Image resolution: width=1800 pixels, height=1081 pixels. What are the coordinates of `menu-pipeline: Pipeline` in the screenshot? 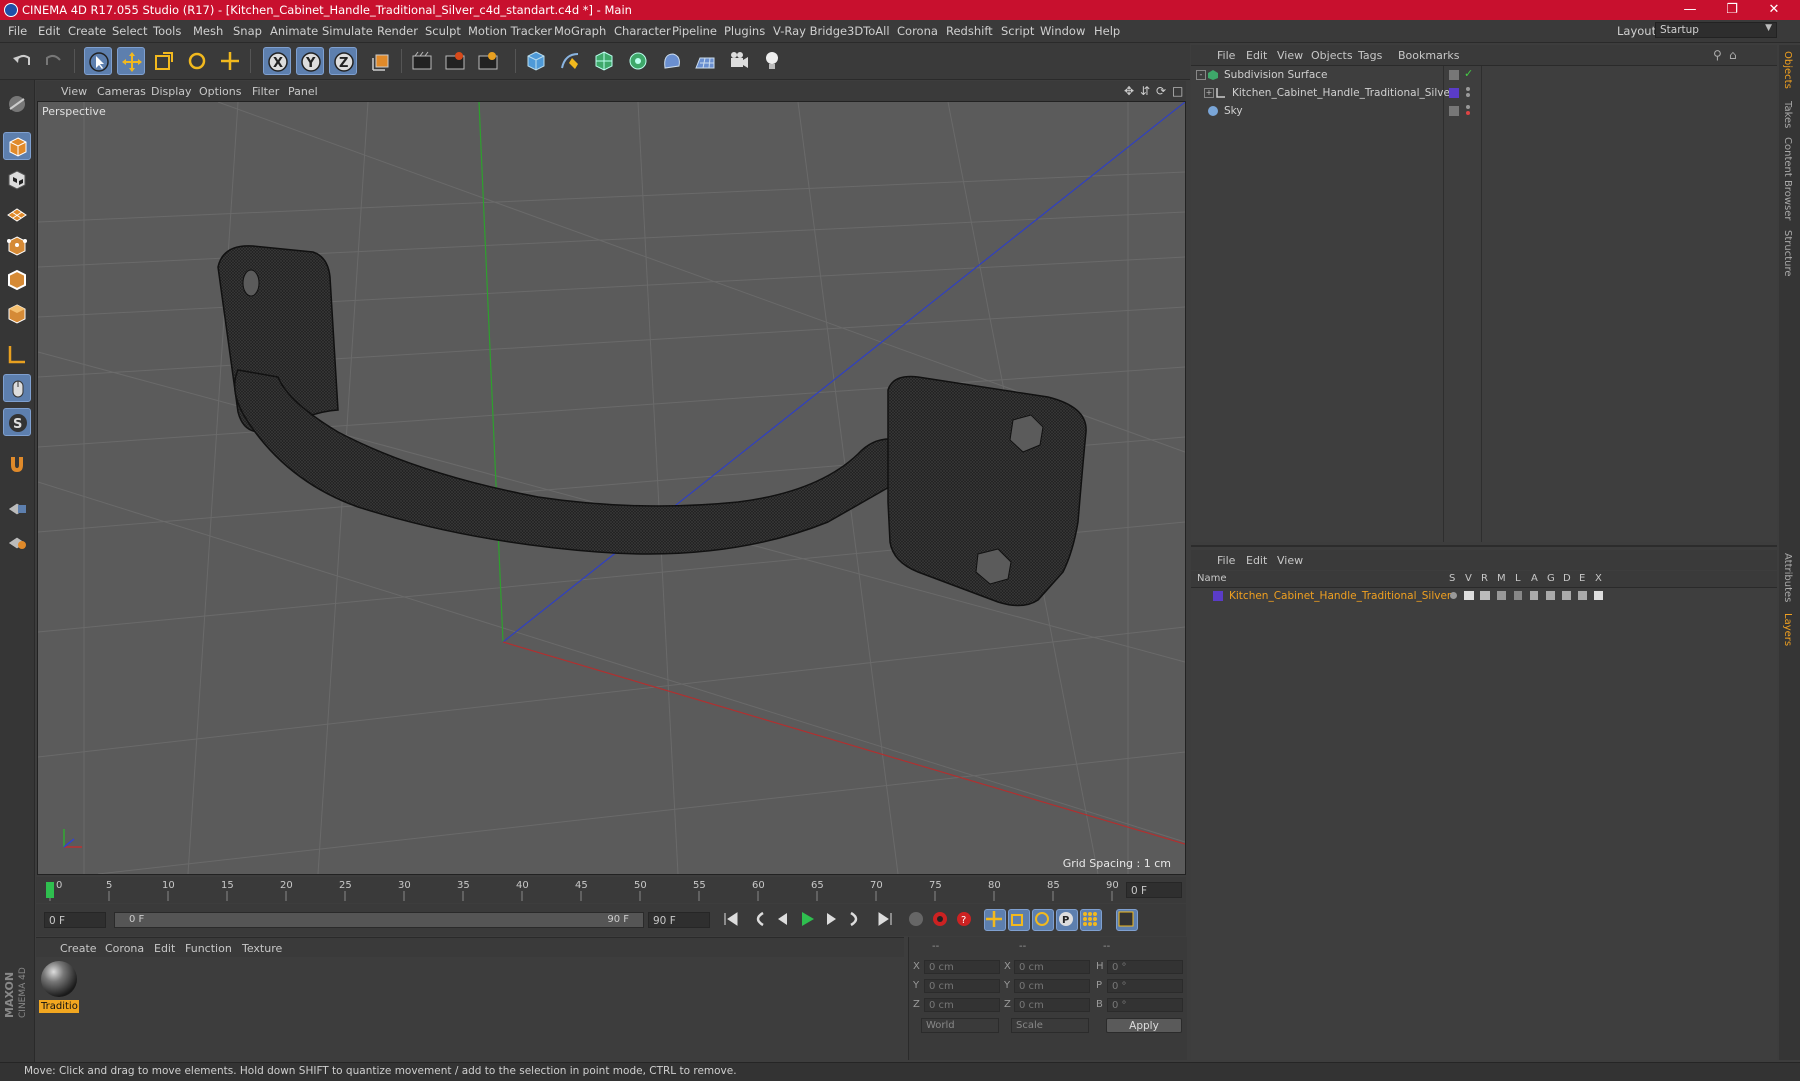 It's located at (694, 31).